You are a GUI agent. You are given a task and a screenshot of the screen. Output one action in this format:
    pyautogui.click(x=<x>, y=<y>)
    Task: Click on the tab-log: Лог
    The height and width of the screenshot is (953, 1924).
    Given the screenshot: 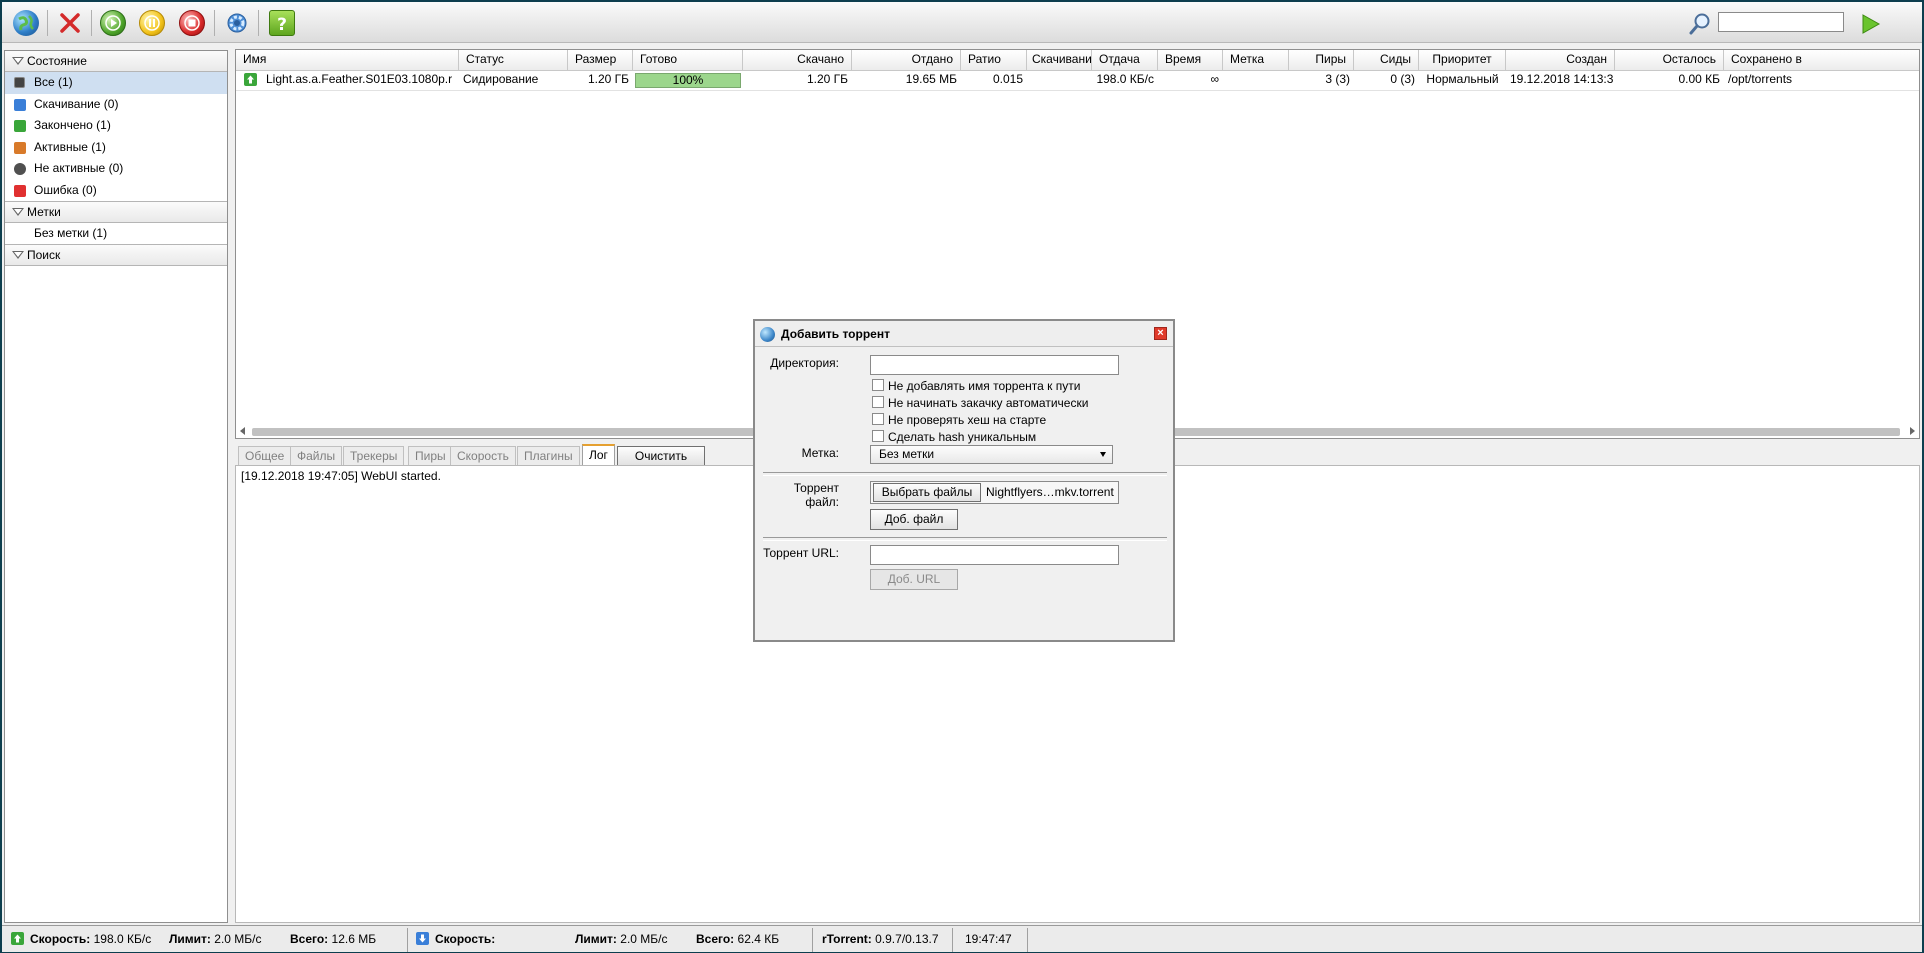 What is the action you would take?
    pyautogui.click(x=598, y=454)
    